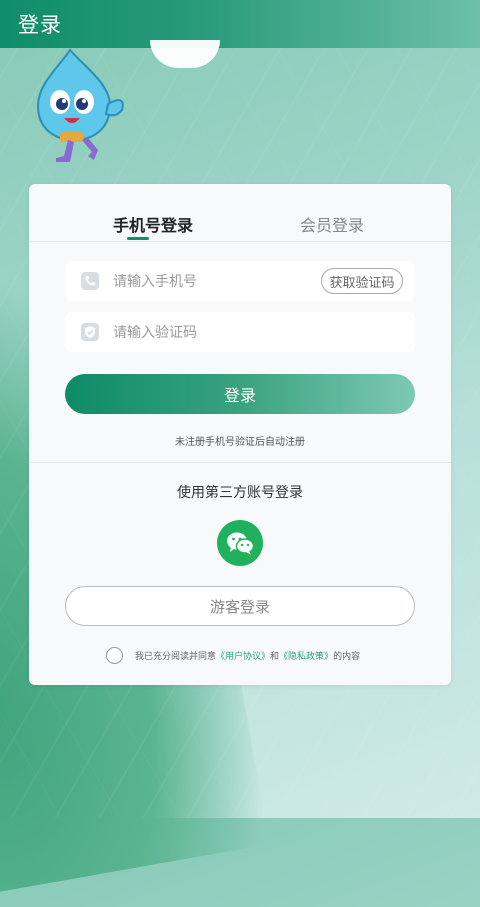  I want to click on guest-login-button: 游客登录, so click(240, 606).